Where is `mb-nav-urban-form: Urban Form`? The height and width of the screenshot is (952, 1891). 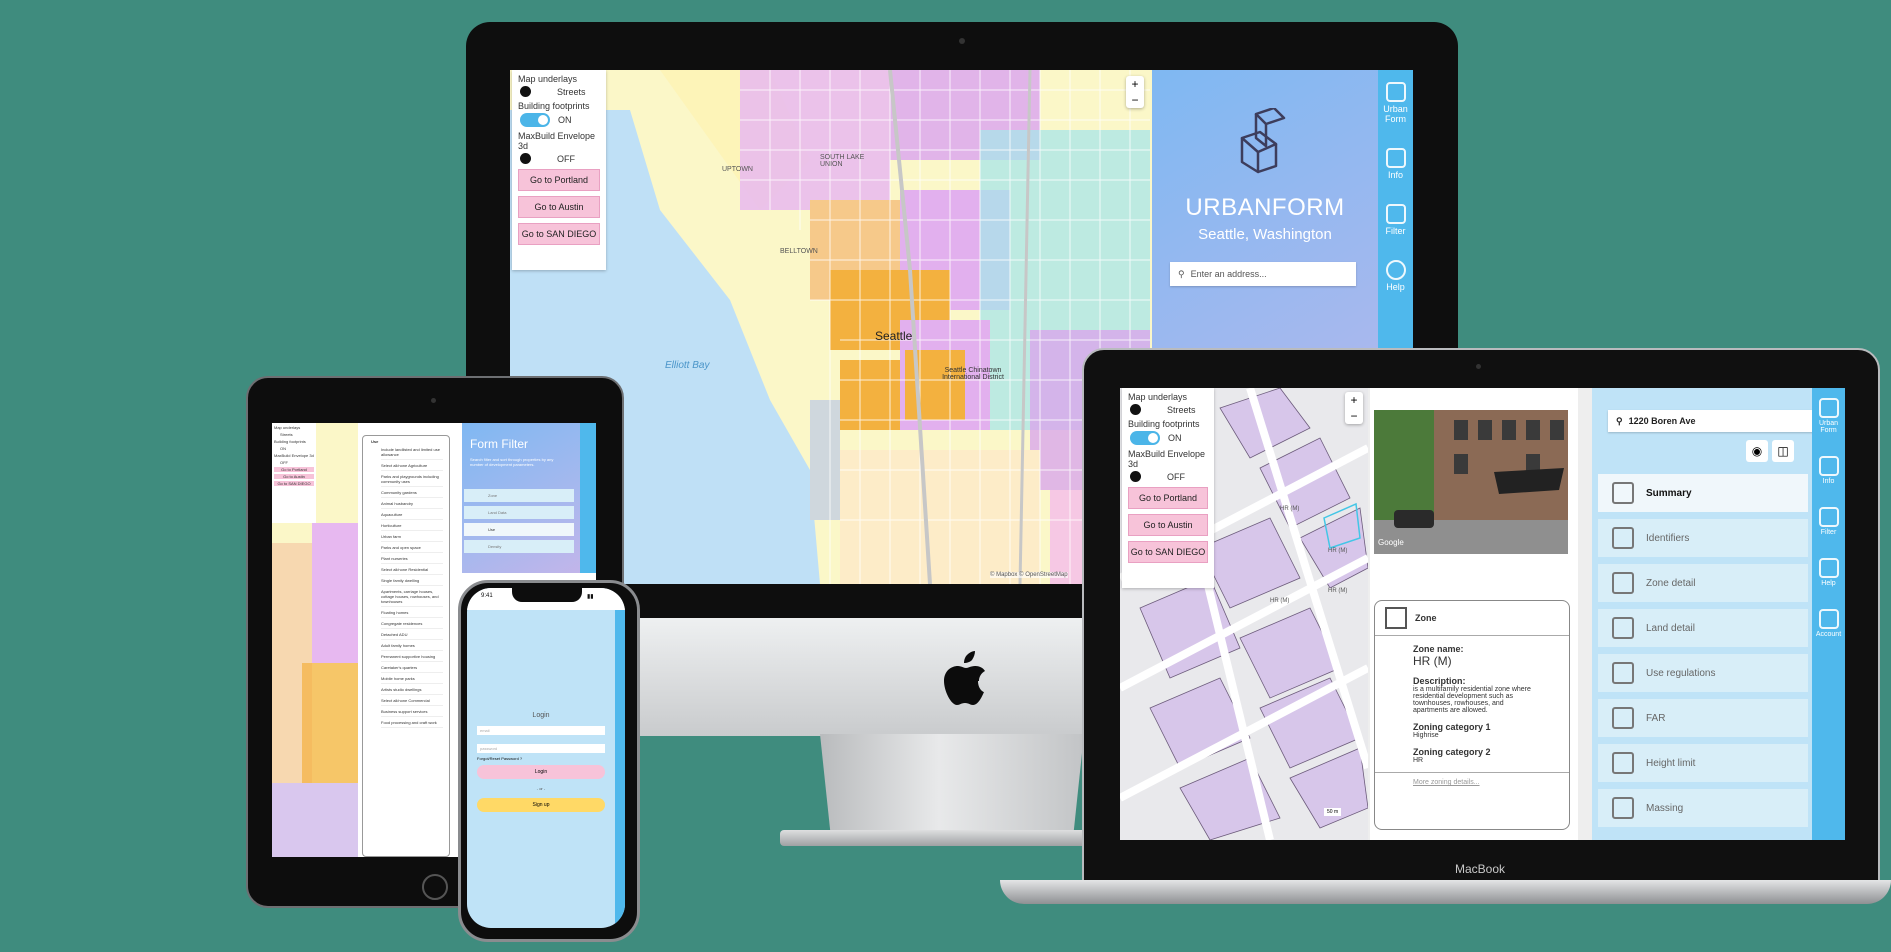
mb-nav-urban-form: Urban Form is located at coordinates (1828, 416).